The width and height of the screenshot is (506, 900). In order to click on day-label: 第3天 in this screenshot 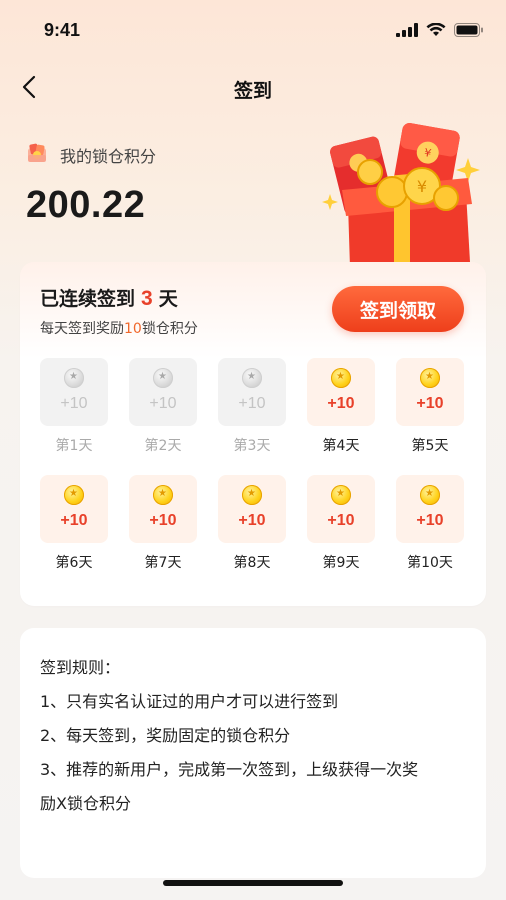, I will do `click(252, 446)`.